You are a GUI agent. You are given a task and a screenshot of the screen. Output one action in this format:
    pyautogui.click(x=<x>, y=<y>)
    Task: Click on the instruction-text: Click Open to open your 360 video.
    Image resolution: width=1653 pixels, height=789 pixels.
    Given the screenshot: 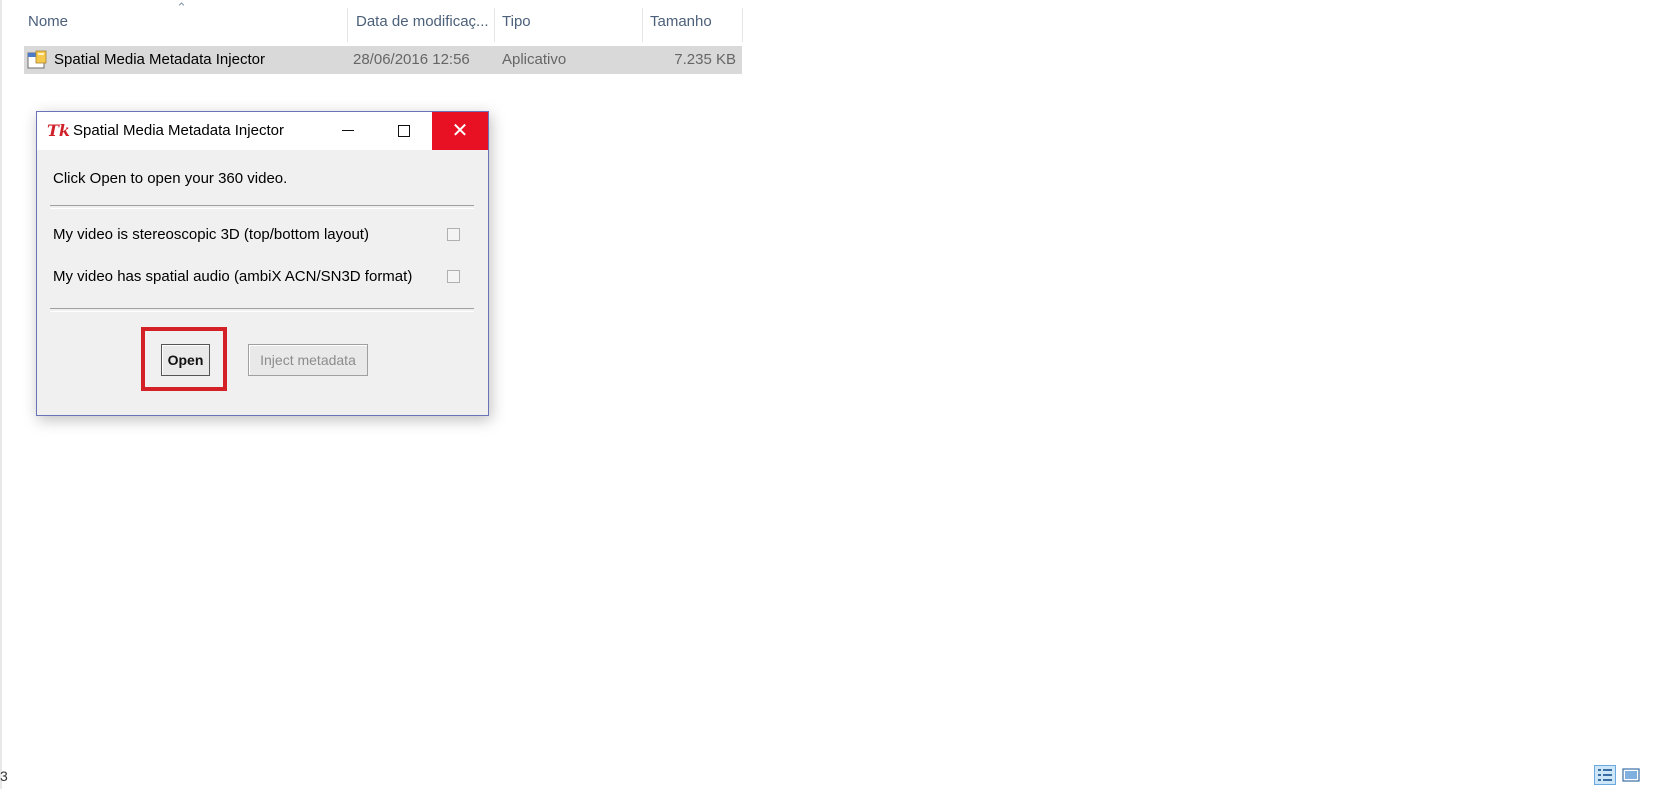 What is the action you would take?
    pyautogui.click(x=170, y=178)
    